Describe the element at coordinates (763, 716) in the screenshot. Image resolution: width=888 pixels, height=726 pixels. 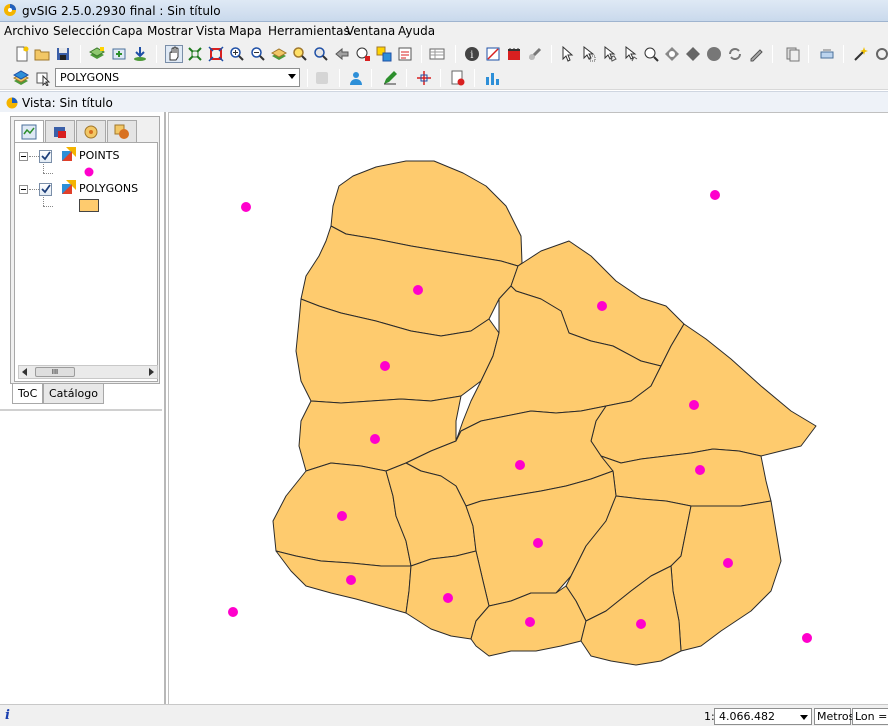
I see `scale-combo: 4.066.482` at that location.